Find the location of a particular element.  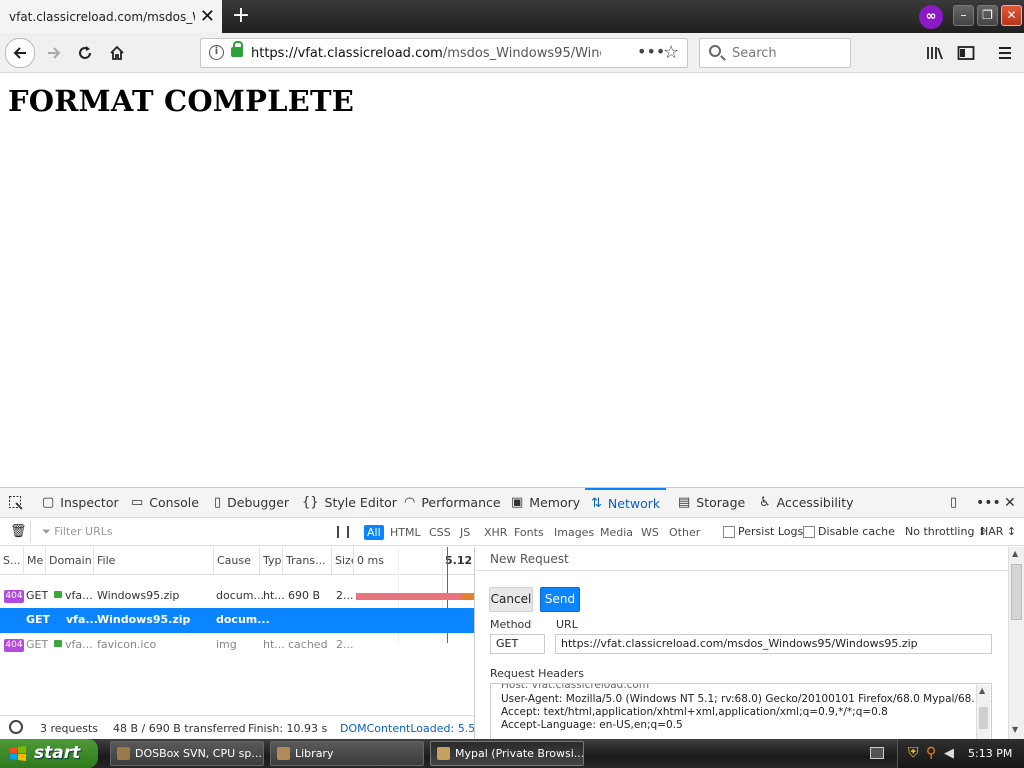

cancel-button: Cancel is located at coordinates (511, 599).